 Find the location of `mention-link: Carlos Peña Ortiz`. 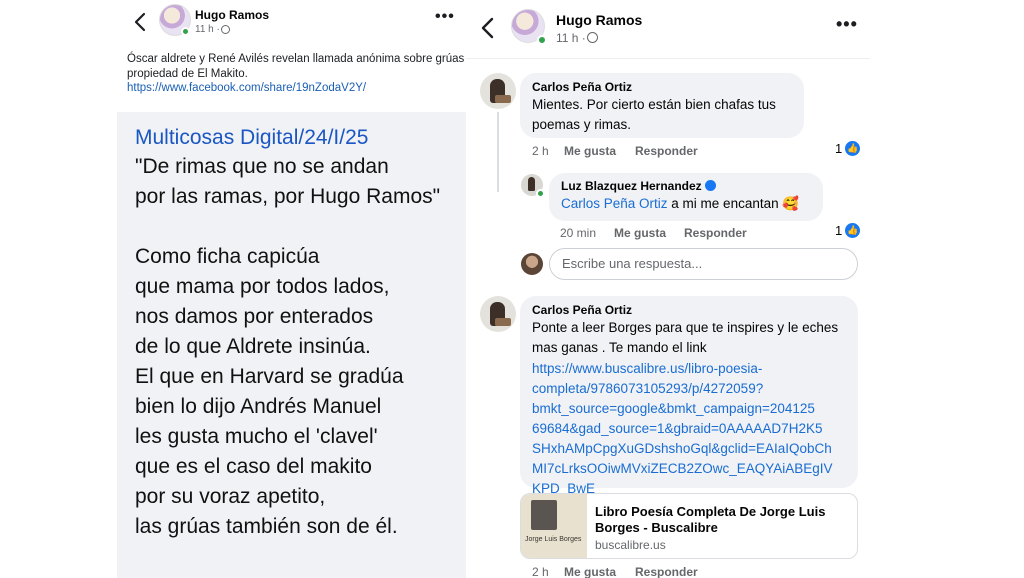

mention-link: Carlos Peña Ortiz is located at coordinates (614, 203).